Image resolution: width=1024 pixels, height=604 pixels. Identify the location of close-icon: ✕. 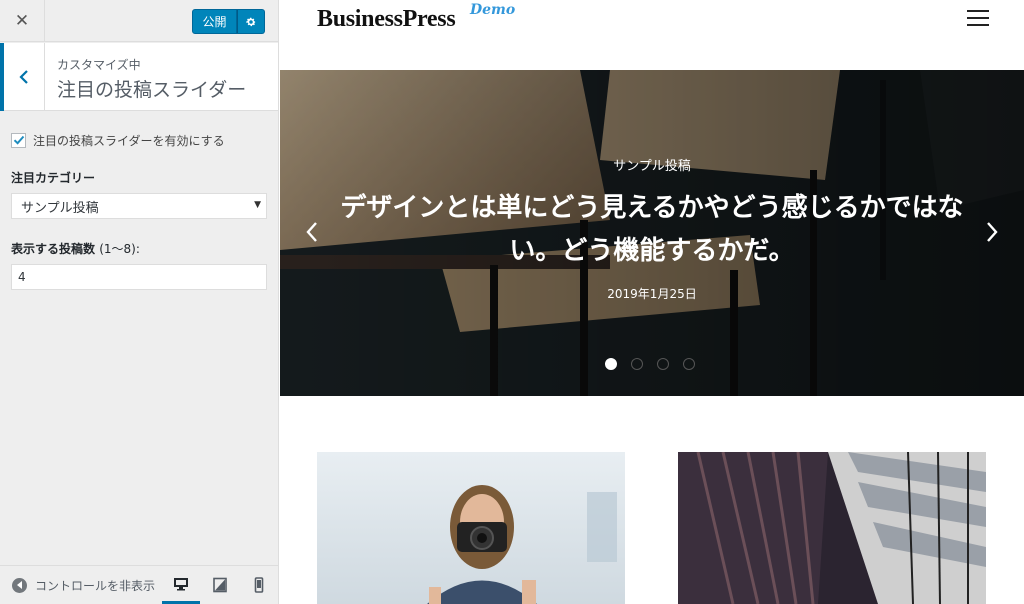
(22, 21).